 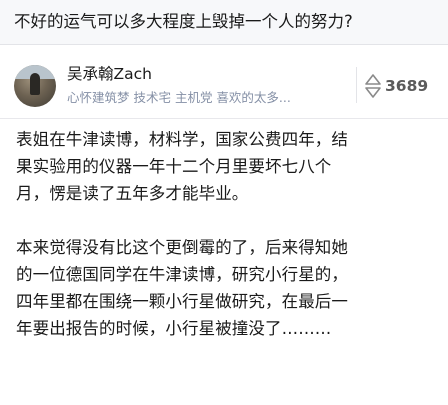 What do you see at coordinates (182, 247) in the screenshot?
I see `answer-line: 本来觉得没有比这个更倒霉的了，后来得知她` at bounding box center [182, 247].